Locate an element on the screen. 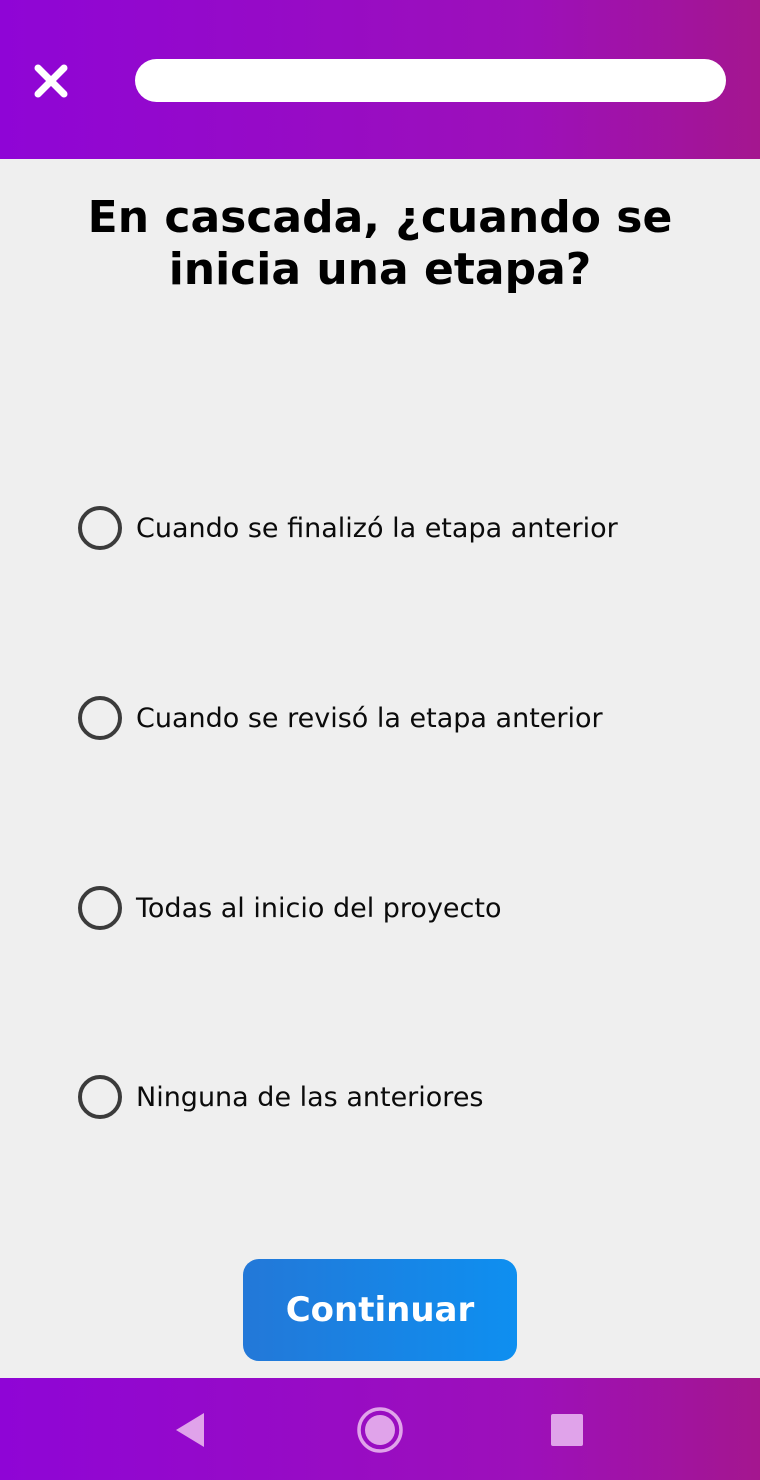 The height and width of the screenshot is (1480, 760). nav-back-button is located at coordinates (190, 1430).